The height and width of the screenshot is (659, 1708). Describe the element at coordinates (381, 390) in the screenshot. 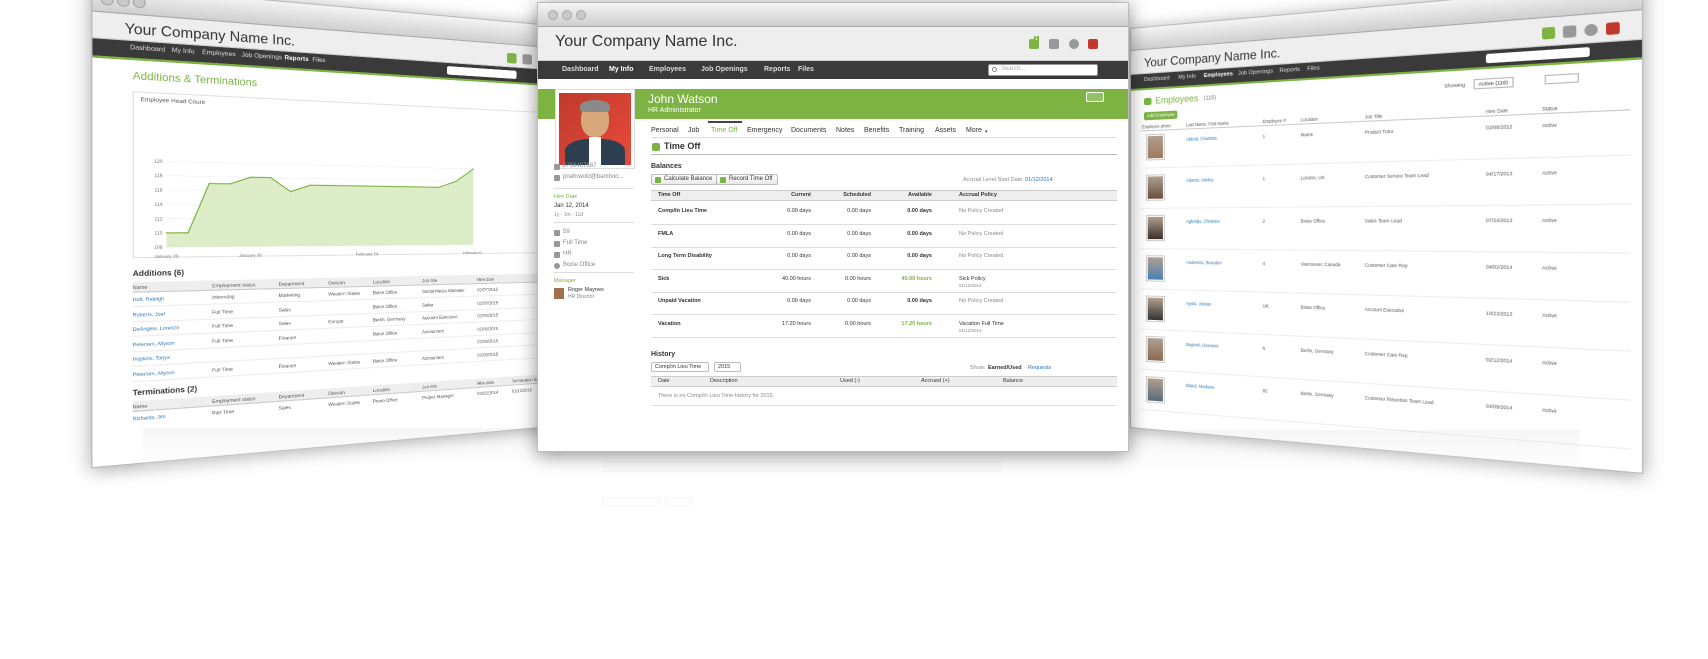

I see `terminations-header-cell: Location` at that location.